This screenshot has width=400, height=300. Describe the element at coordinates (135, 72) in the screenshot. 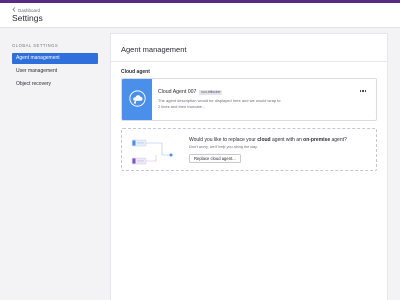

I see `section-label-cloud-agent: Cloud agent` at that location.